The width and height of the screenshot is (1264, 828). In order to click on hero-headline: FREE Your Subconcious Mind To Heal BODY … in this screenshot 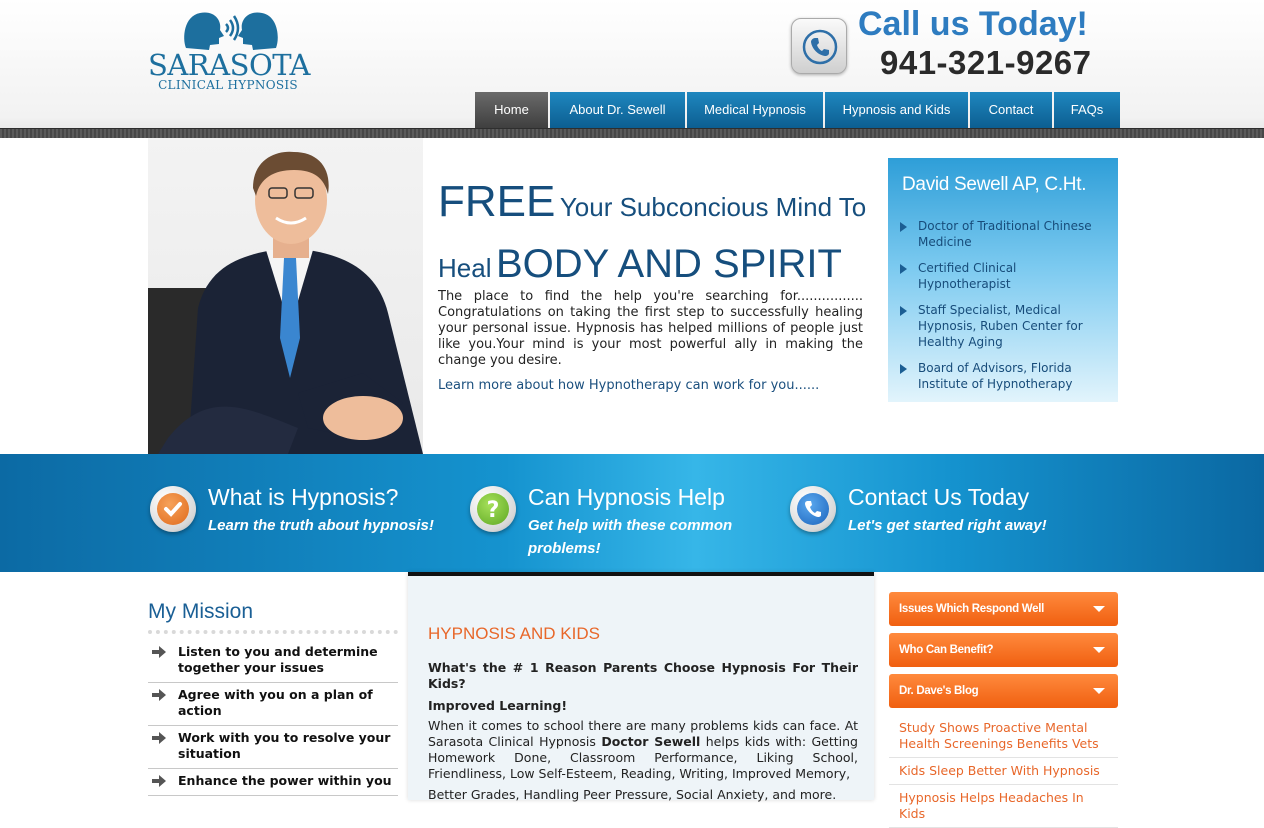, I will do `click(658, 237)`.